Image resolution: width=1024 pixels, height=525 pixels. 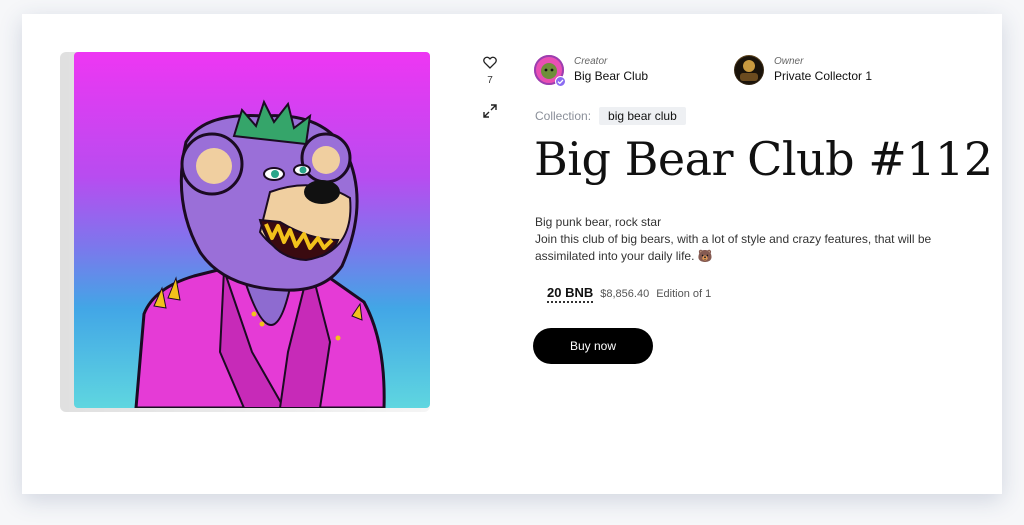 What do you see at coordinates (570, 294) in the screenshot?
I see `price-bnb: 20 BNB` at bounding box center [570, 294].